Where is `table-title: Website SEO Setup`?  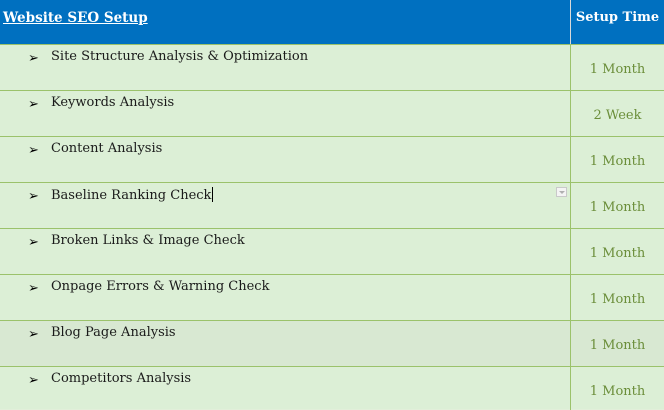 table-title: Website SEO Setup is located at coordinates (75, 18).